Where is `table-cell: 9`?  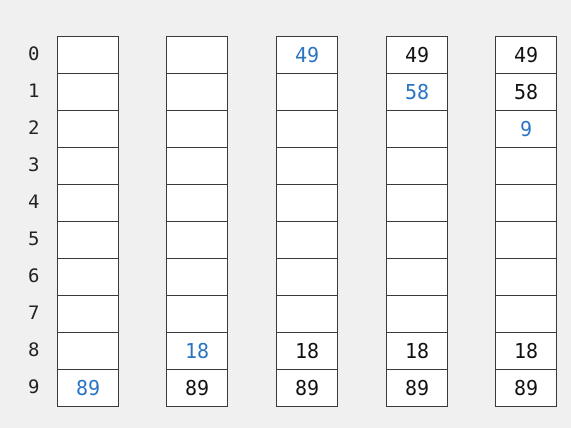 table-cell: 9 is located at coordinates (526, 129).